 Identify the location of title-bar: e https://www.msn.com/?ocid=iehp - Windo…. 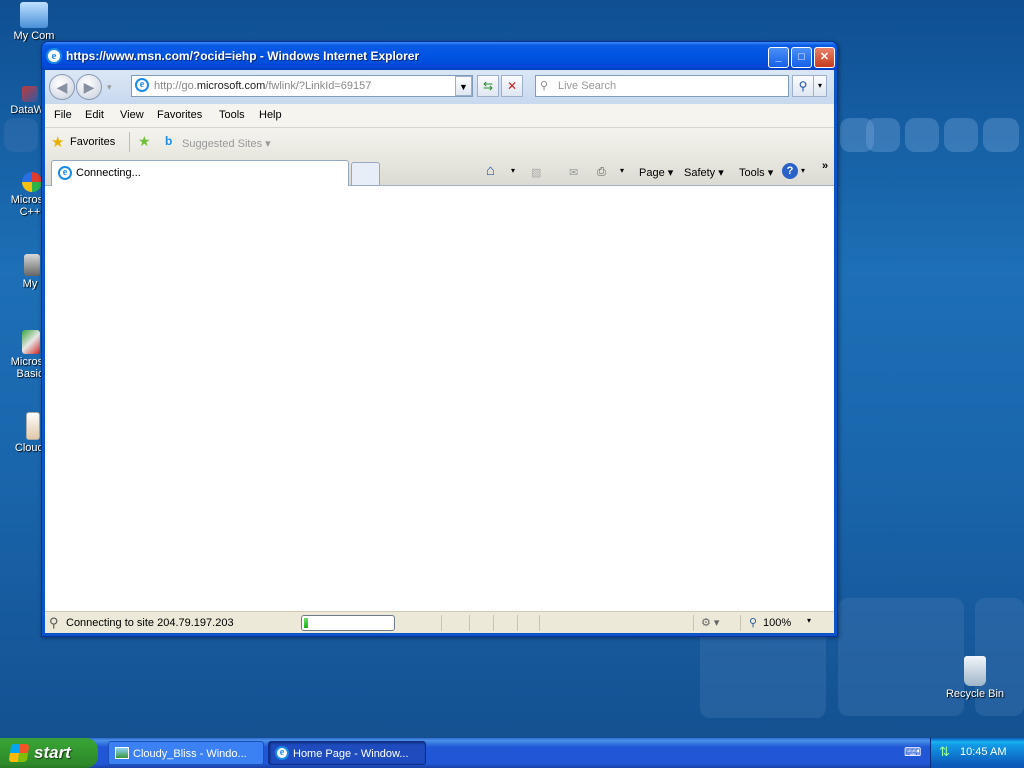
(439, 56).